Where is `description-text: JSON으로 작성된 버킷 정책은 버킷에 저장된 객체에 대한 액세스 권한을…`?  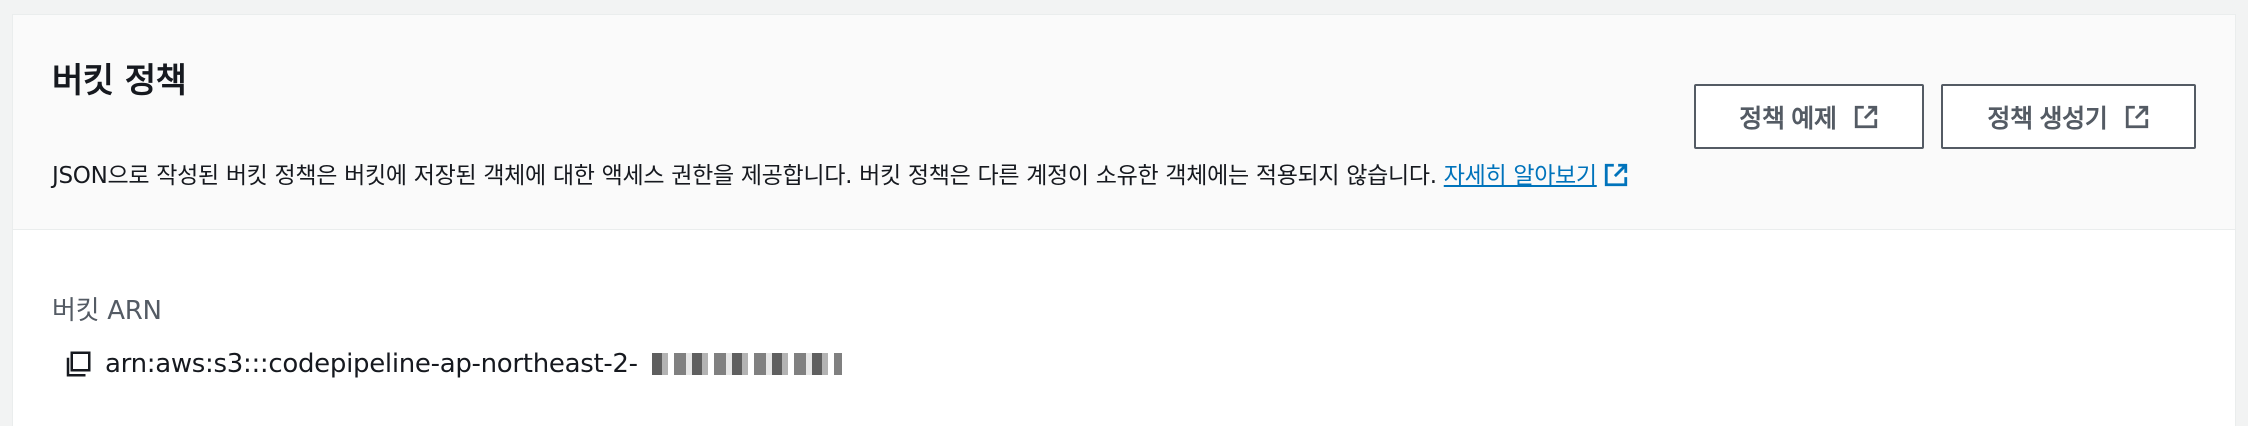 description-text: JSON으로 작성된 버킷 정책은 버킷에 저장된 객체에 대한 액세스 권한을… is located at coordinates (744, 176).